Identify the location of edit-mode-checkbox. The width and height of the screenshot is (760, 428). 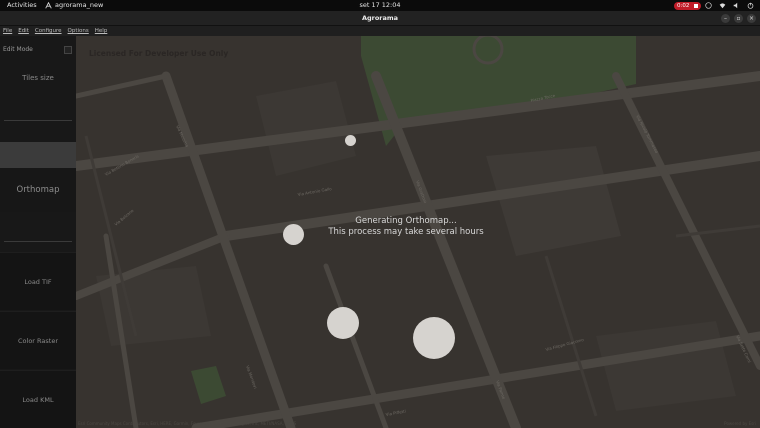
(68, 50).